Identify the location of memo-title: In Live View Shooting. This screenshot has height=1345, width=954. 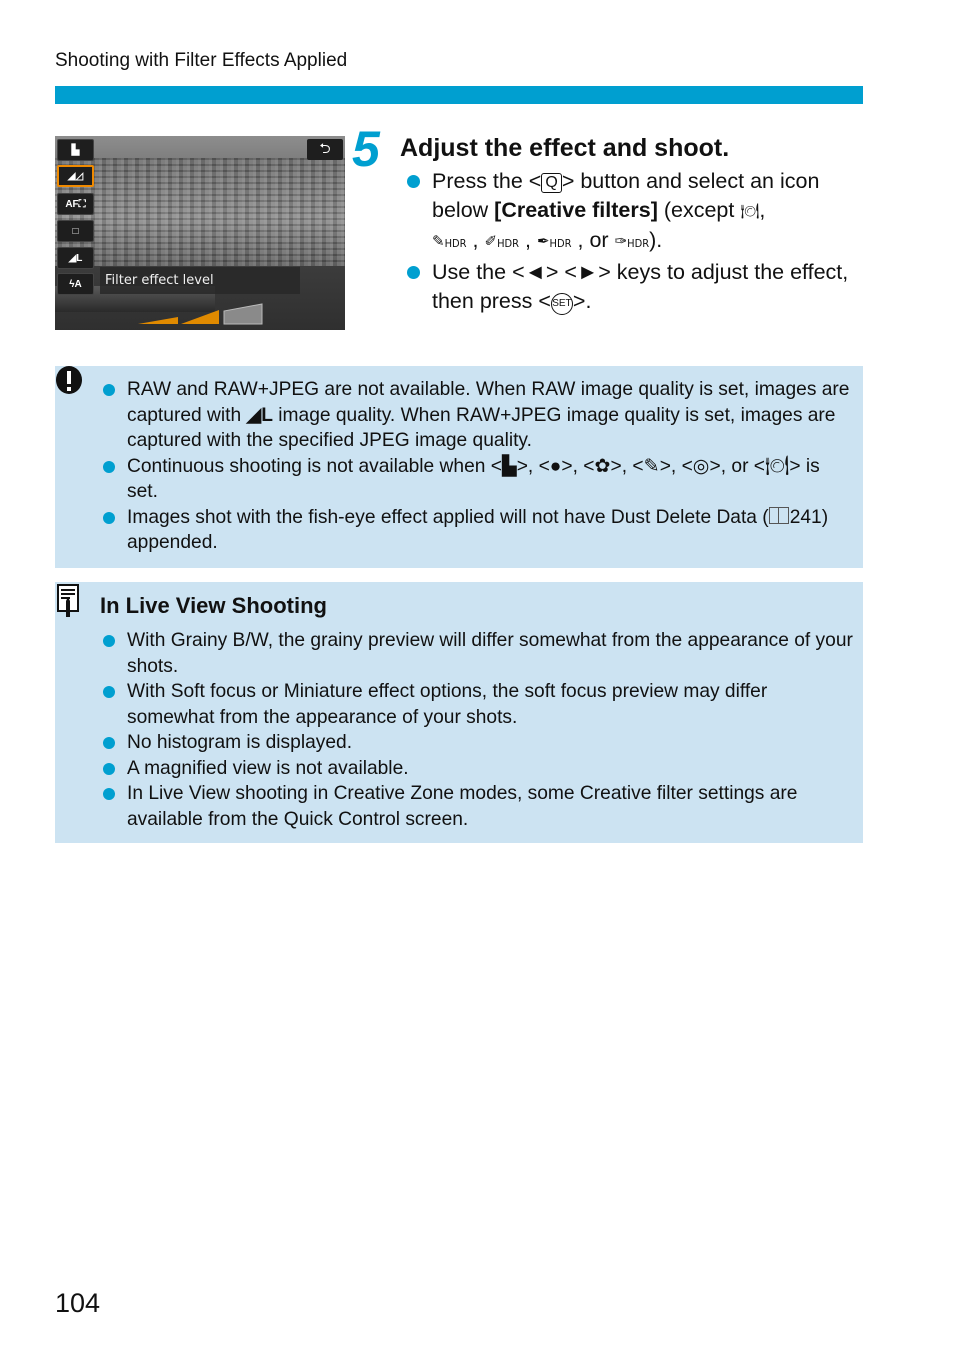
(213, 605).